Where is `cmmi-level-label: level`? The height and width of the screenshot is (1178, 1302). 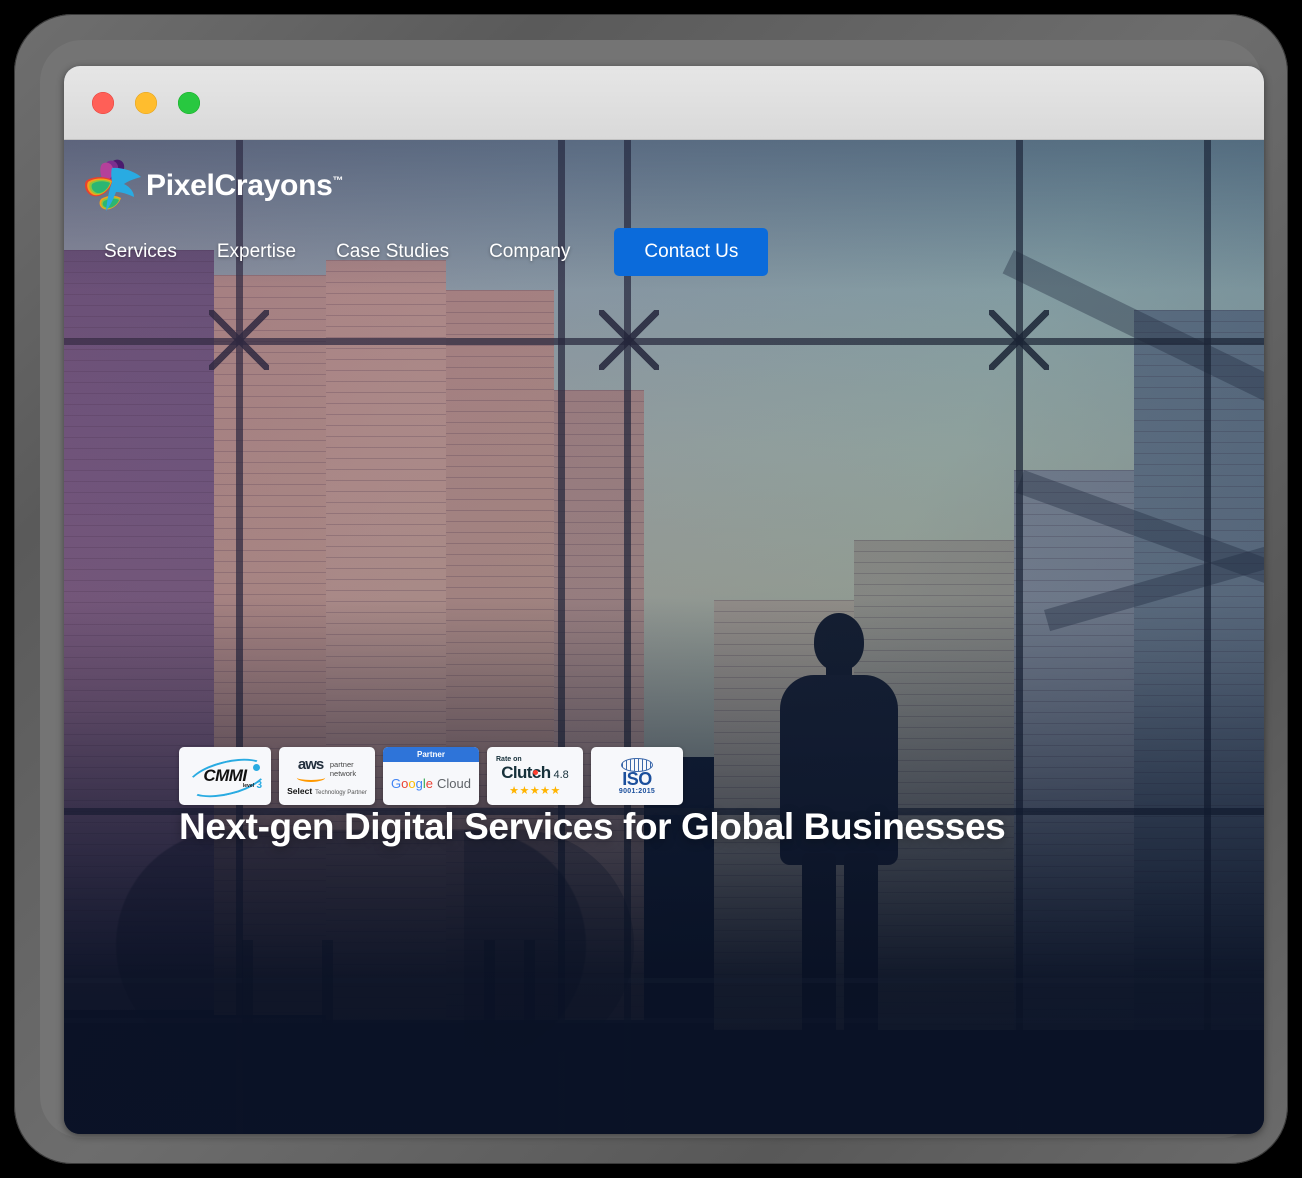 cmmi-level-label: level is located at coordinates (248, 786).